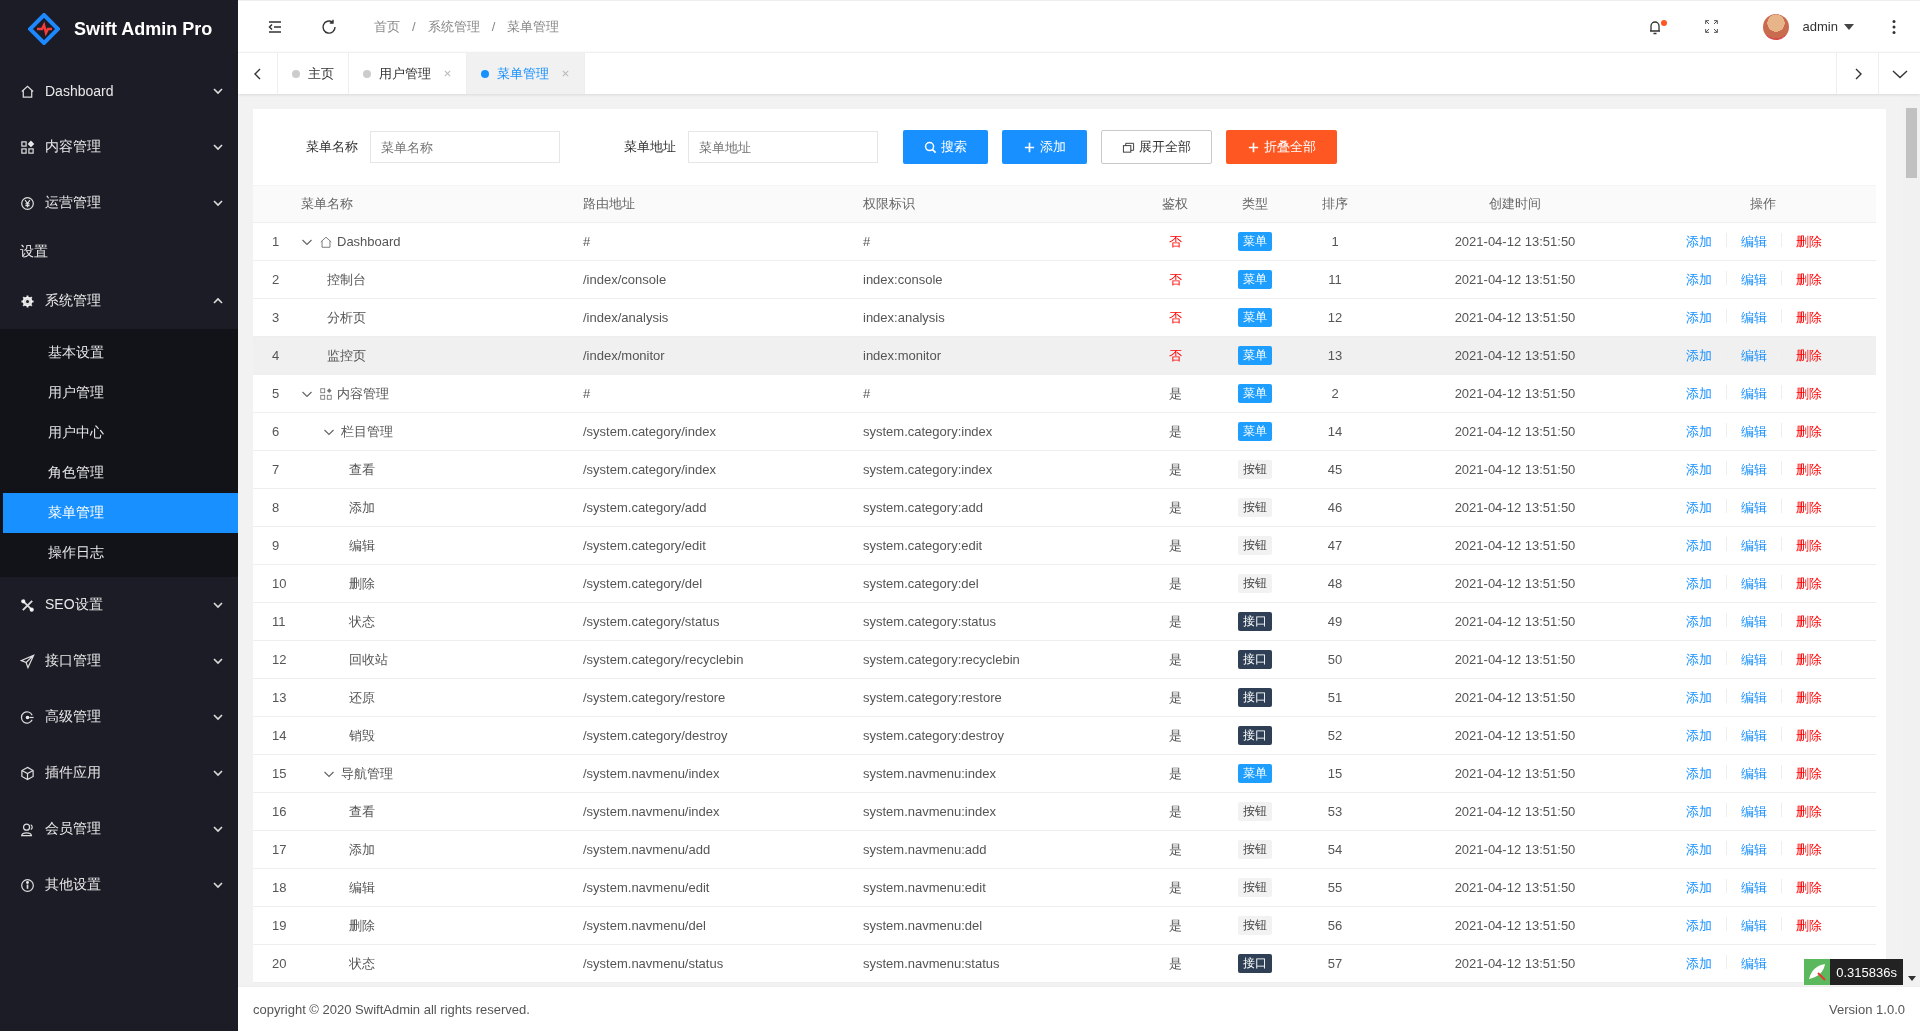  What do you see at coordinates (119, 773) in the screenshot?
I see `sidebar-item: 插件应用` at bounding box center [119, 773].